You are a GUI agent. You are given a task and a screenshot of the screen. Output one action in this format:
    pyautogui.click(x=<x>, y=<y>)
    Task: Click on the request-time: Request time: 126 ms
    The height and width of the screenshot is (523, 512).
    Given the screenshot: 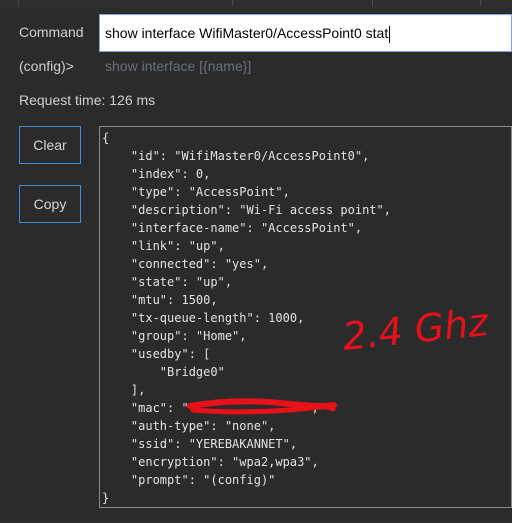 What is the action you would take?
    pyautogui.click(x=87, y=100)
    